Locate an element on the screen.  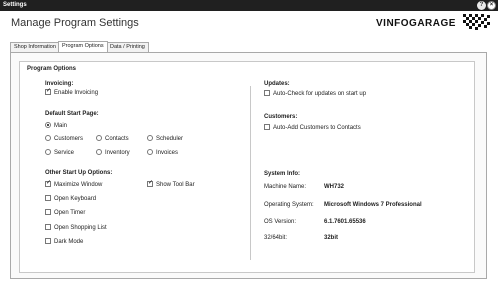
start-page-radio-main: Main is located at coordinates (56, 126).